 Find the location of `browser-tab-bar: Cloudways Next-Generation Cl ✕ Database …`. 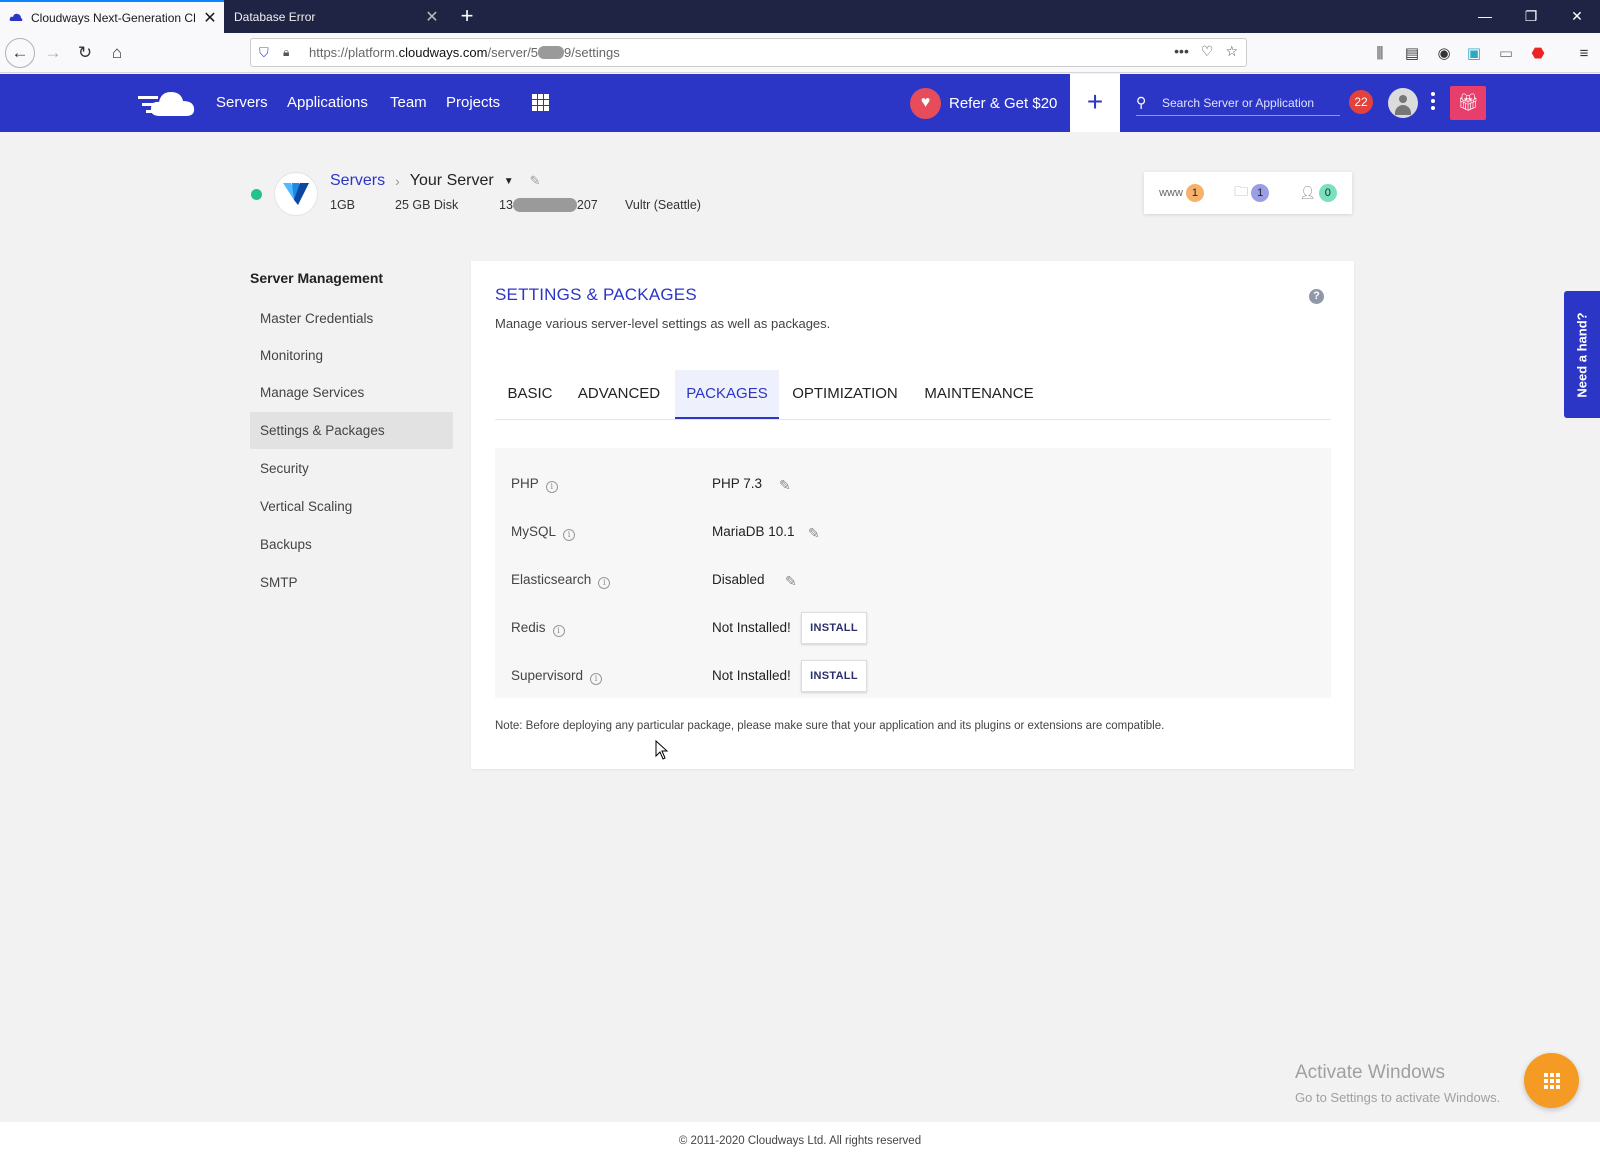

browser-tab-bar: Cloudways Next-Generation Cl ✕ Database … is located at coordinates (800, 16).